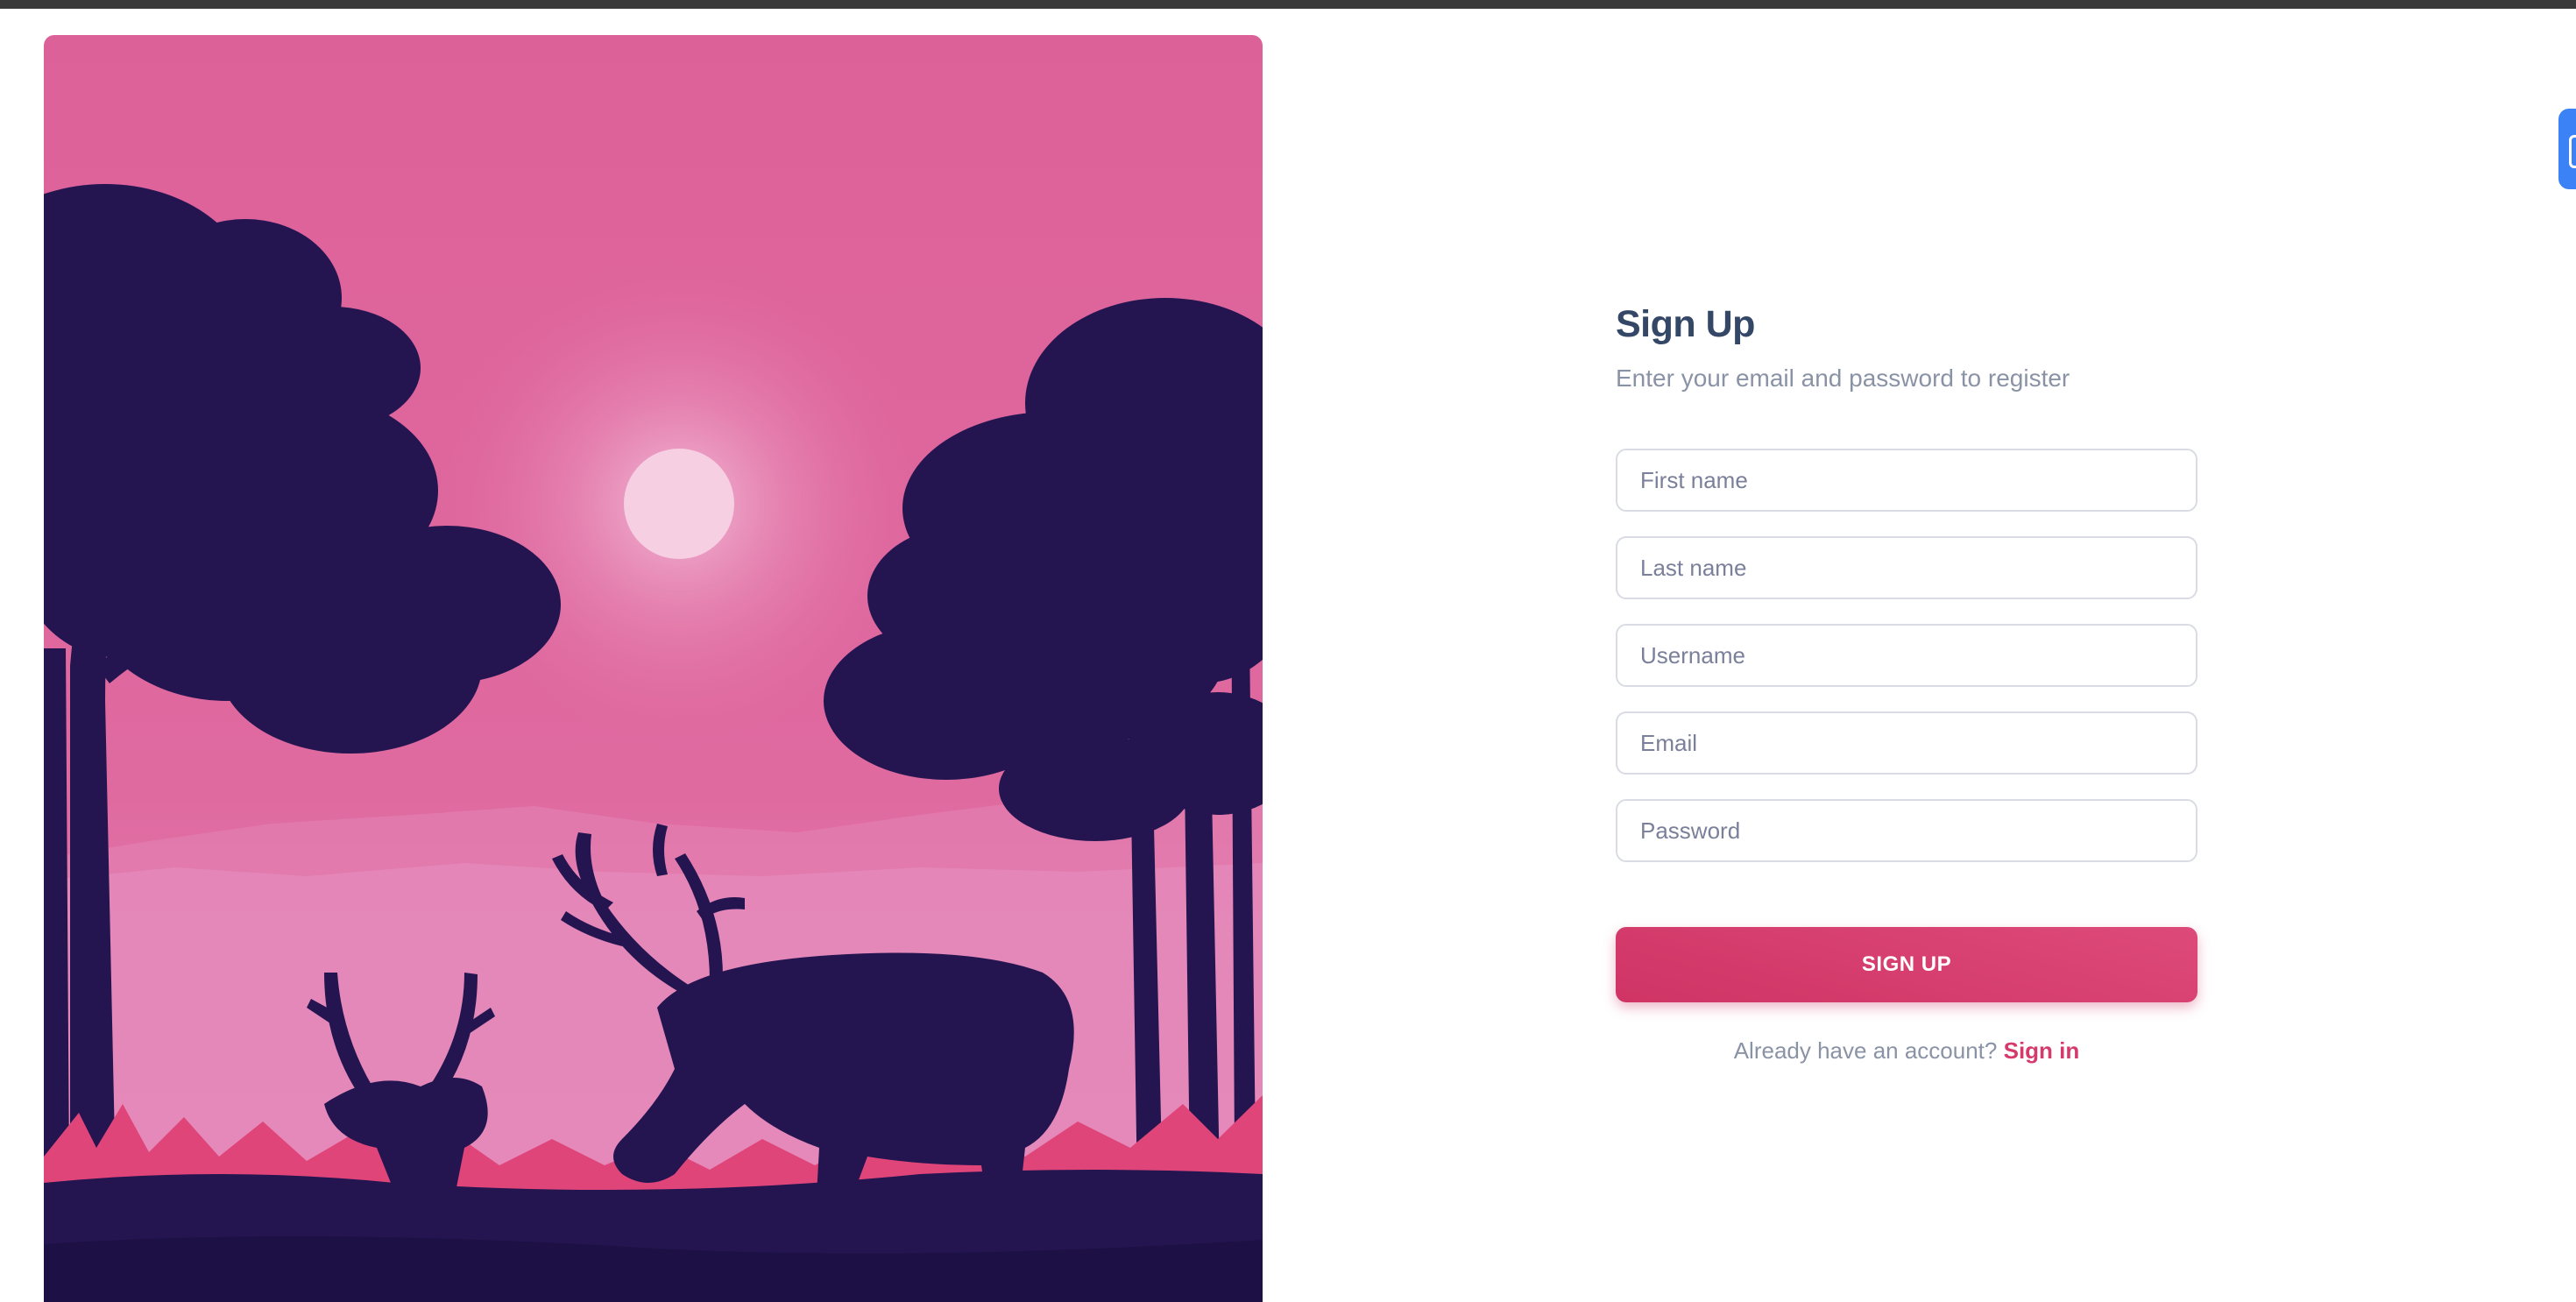 The image size is (2576, 1302). I want to click on signin-prompt: Already have an account? Sign in, so click(1906, 1051).